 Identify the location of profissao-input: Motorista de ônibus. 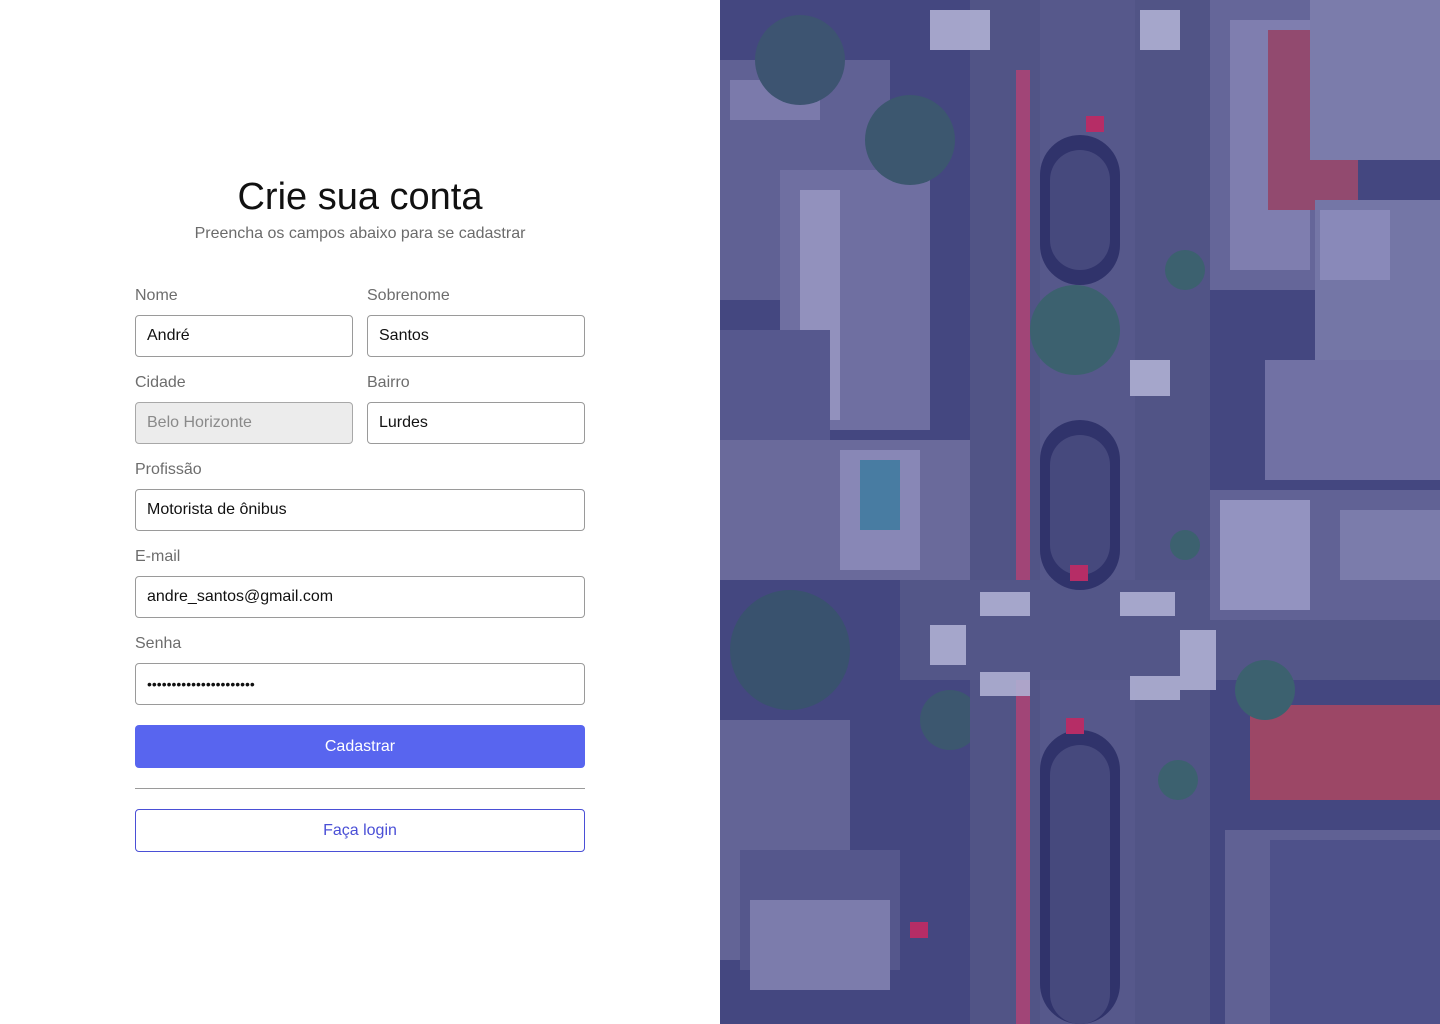
(360, 510).